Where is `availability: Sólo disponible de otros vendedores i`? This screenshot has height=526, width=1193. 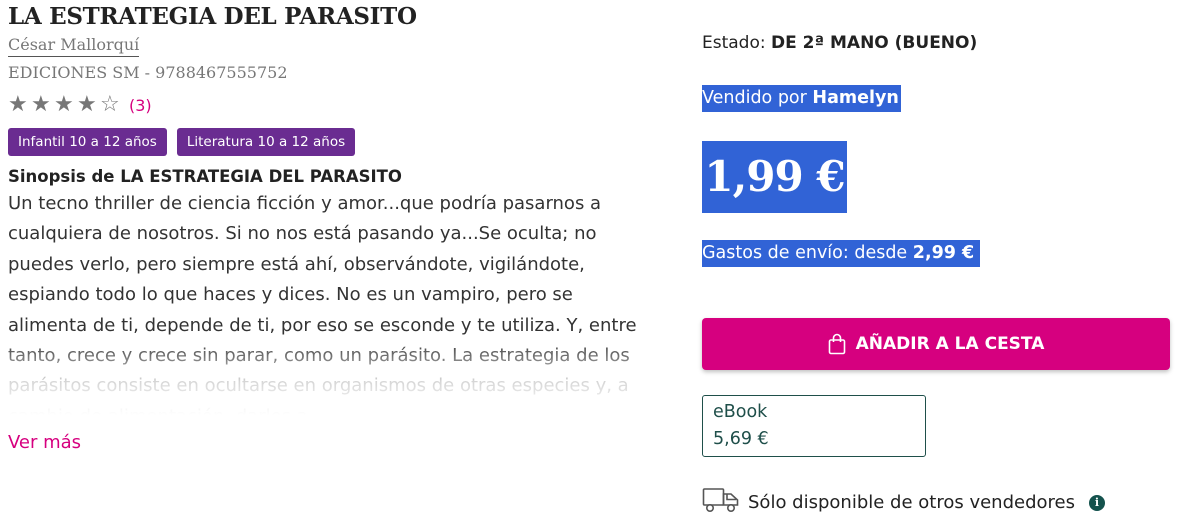 availability: Sólo disponible de otros vendedores i is located at coordinates (903, 502).